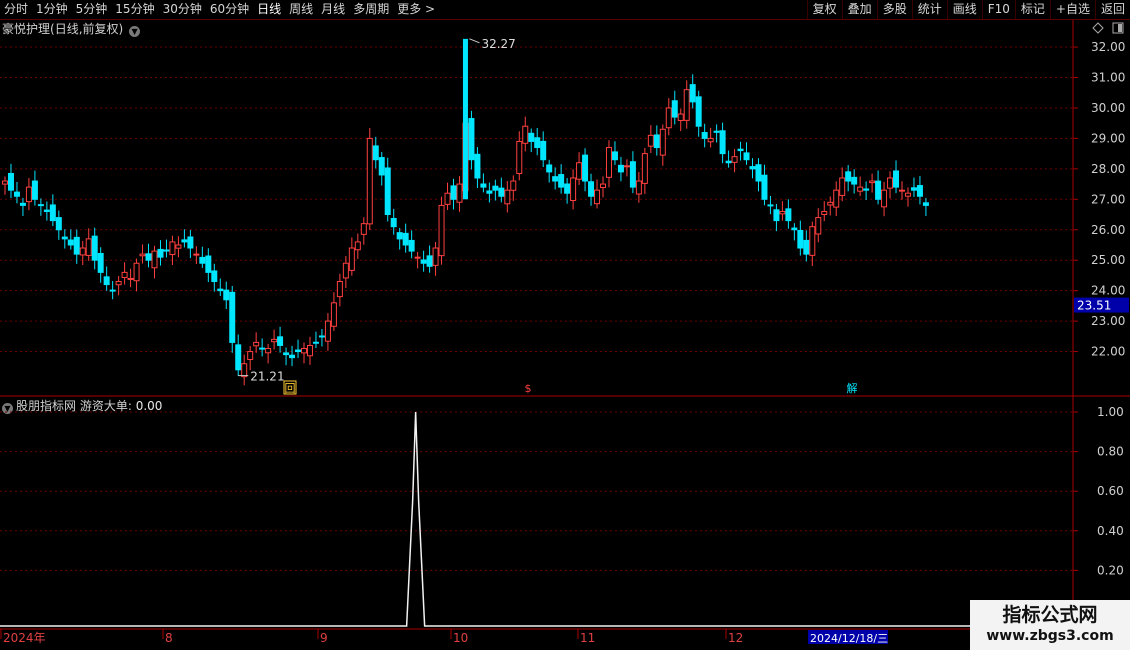  What do you see at coordinates (92, 9) in the screenshot?
I see `period-tab-2: 5分钟` at bounding box center [92, 9].